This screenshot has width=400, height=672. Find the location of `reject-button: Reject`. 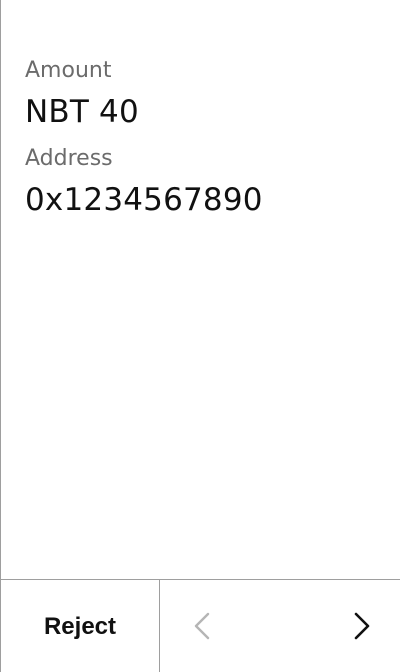

reject-button: Reject is located at coordinates (80, 626).